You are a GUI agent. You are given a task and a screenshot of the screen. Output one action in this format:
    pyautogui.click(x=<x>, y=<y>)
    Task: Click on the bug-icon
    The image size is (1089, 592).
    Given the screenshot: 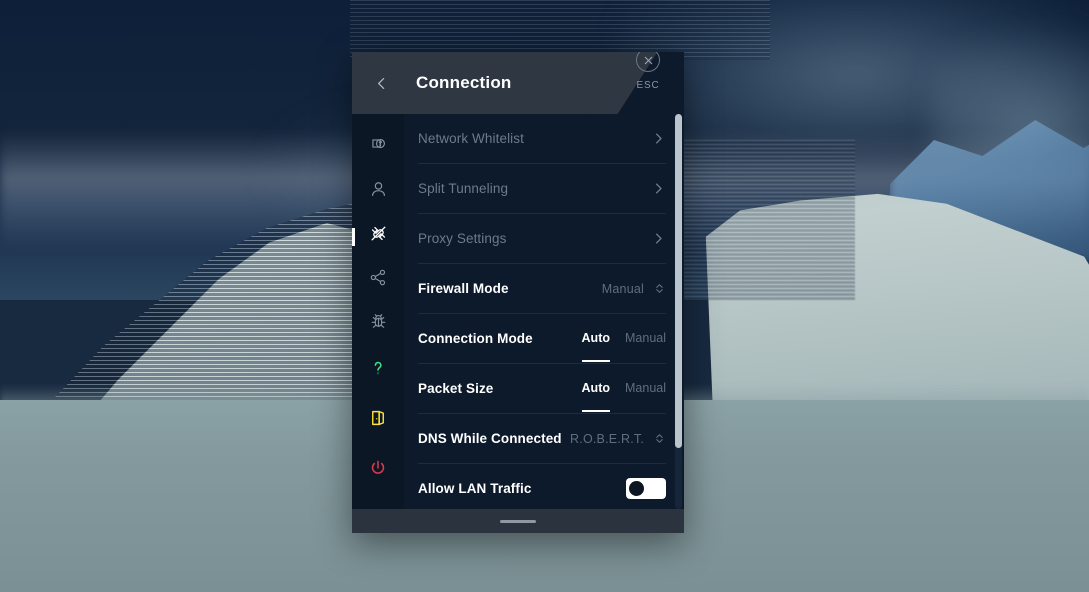 What is the action you would take?
    pyautogui.click(x=378, y=321)
    